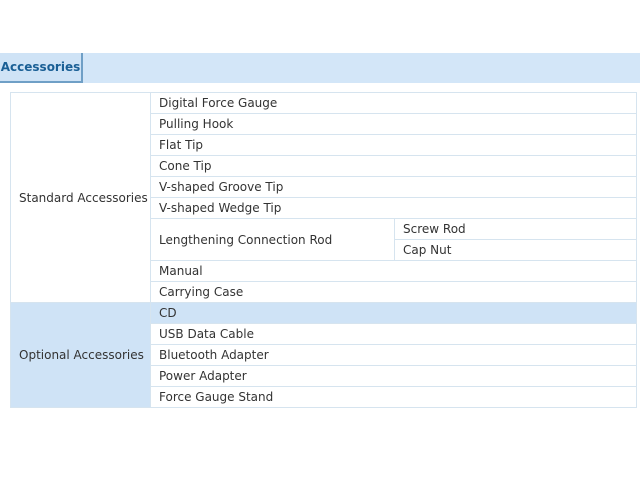  Describe the element at coordinates (393, 124) in the screenshot. I see `list-item: Pulling Hook` at that location.